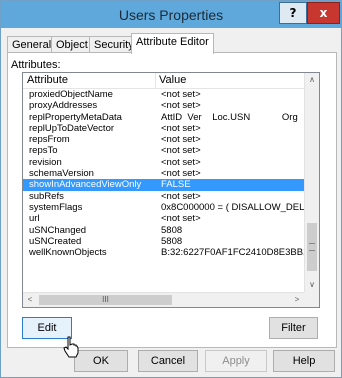 The height and width of the screenshot is (378, 342). What do you see at coordinates (32, 44) in the screenshot?
I see `tab-general: General` at bounding box center [32, 44].